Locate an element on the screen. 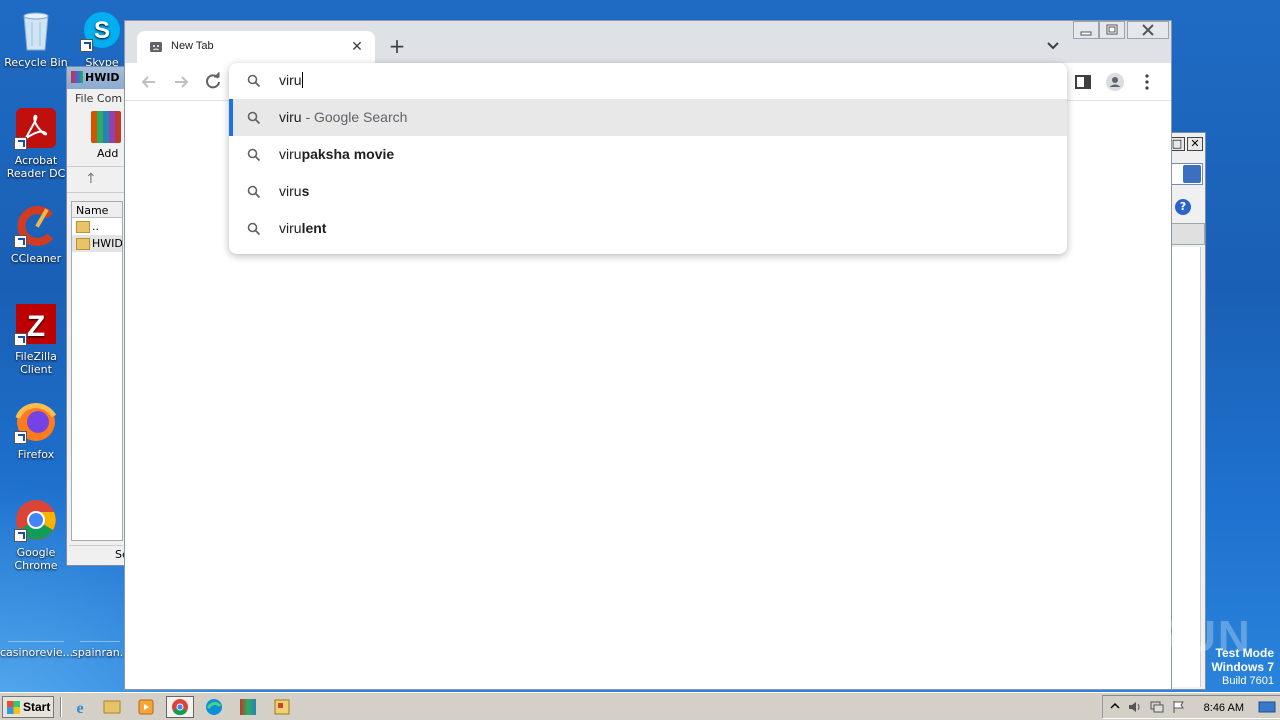  desktop-icon-label: FileZilla Client is located at coordinates (36, 363).